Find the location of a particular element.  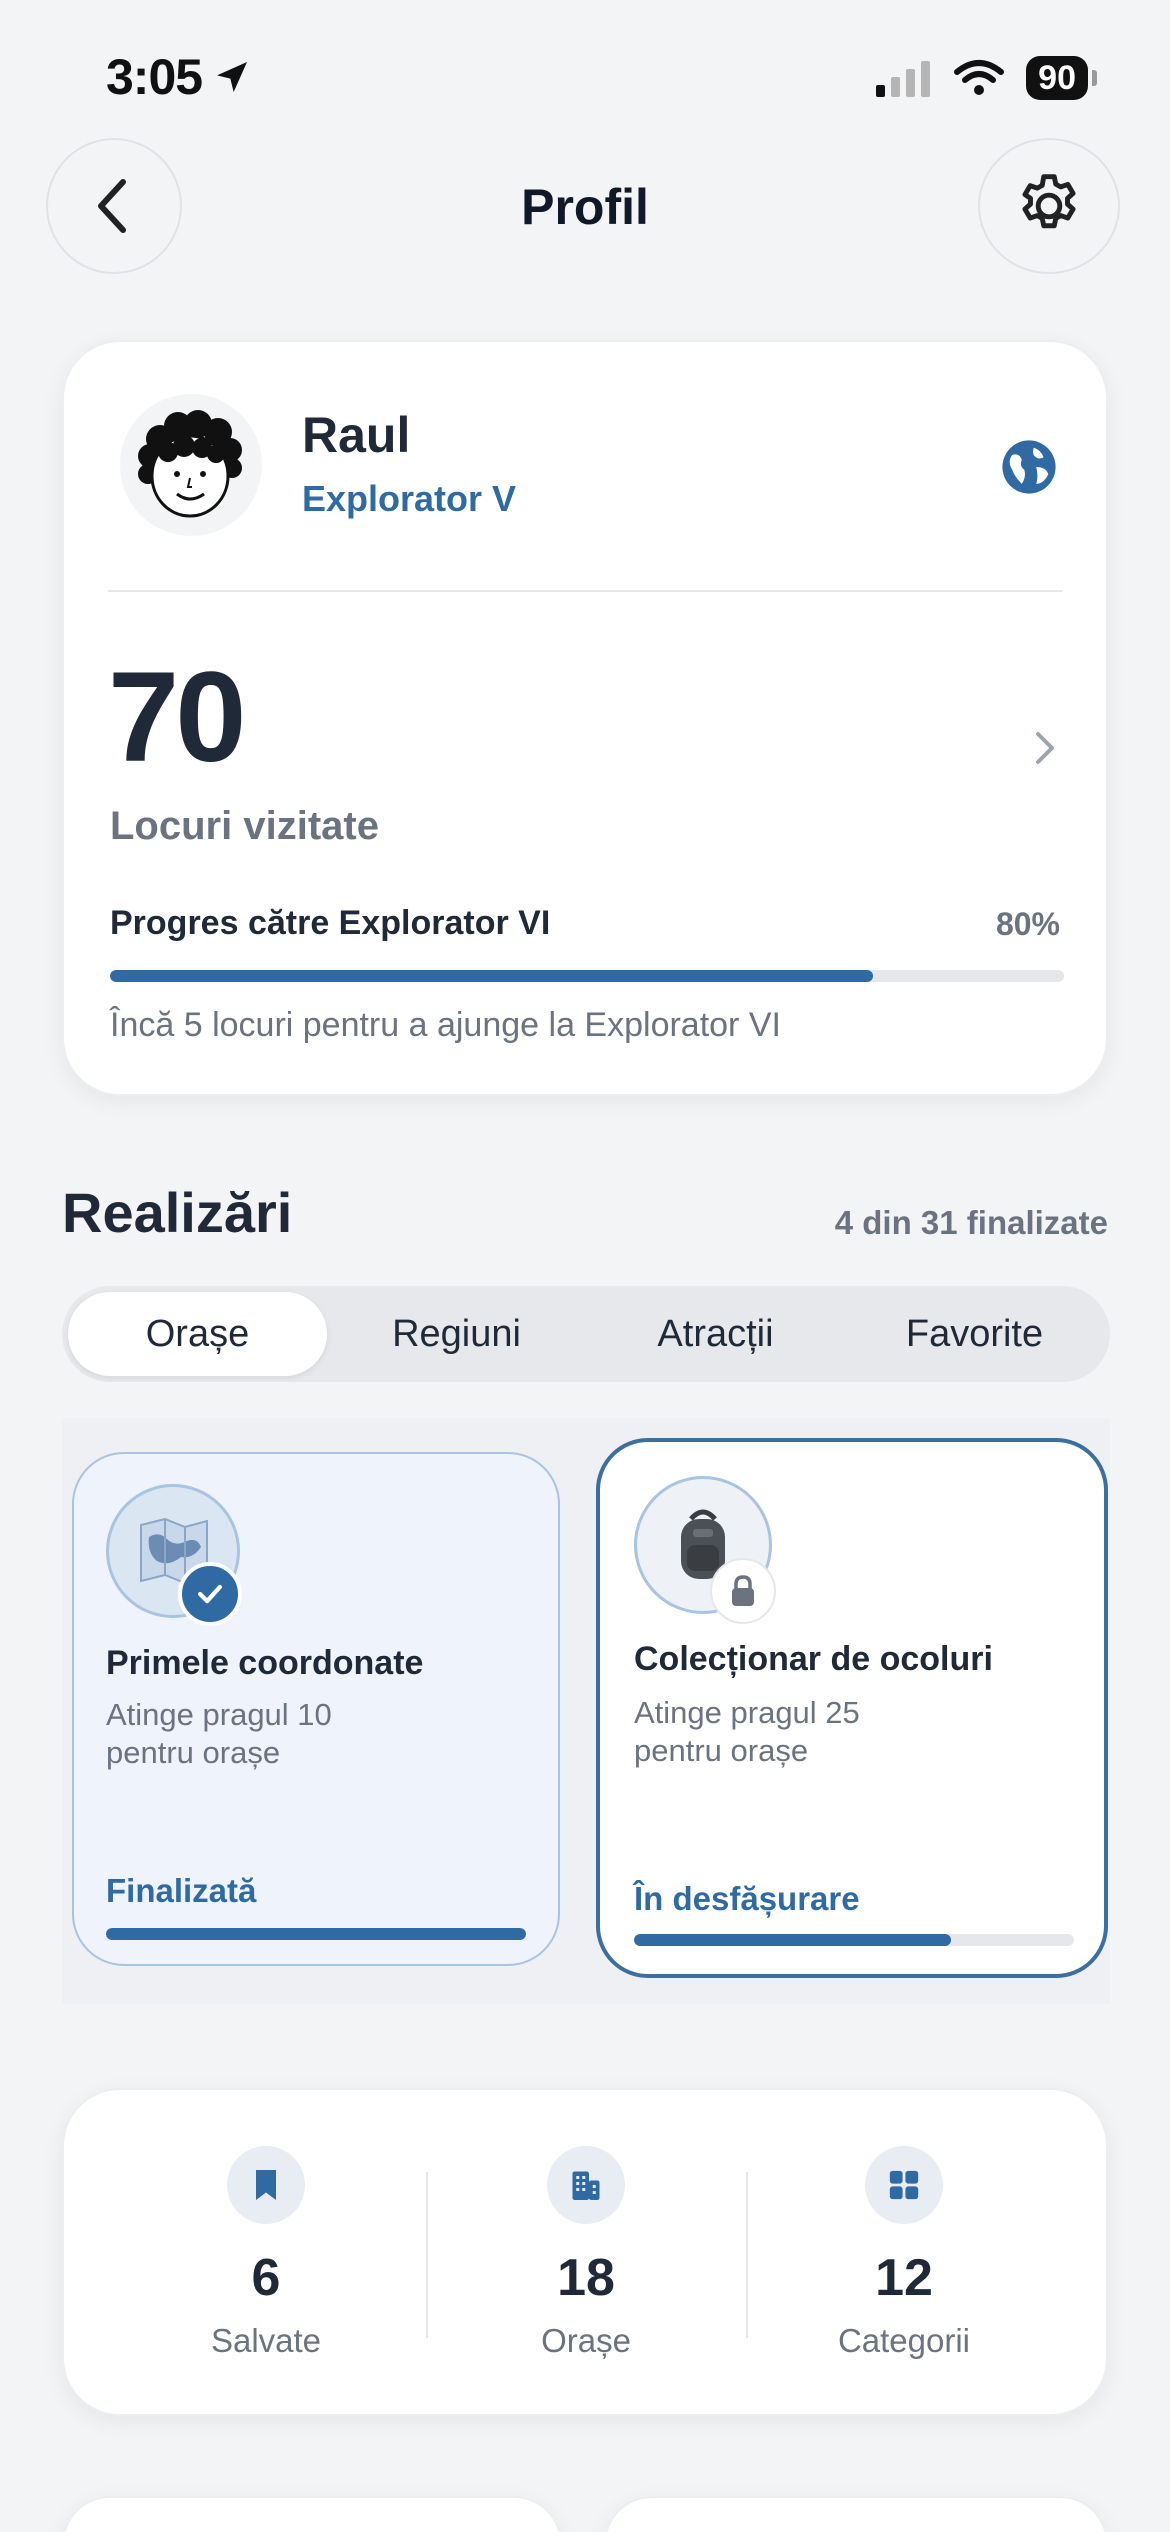

stat-saved: 6 Salvate is located at coordinates (266, 2253).